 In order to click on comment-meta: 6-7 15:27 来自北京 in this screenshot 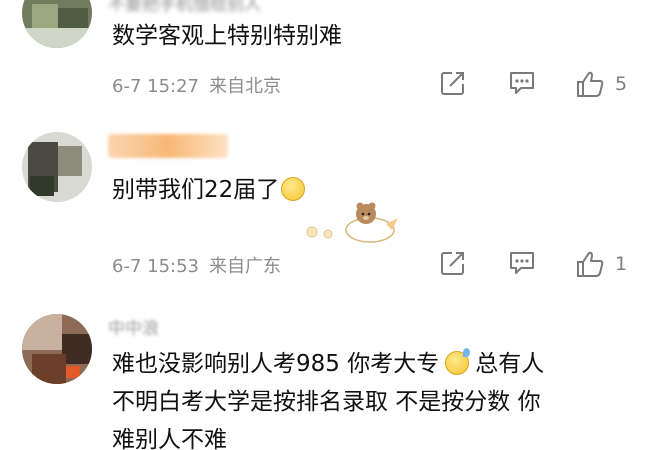, I will do `click(196, 85)`.